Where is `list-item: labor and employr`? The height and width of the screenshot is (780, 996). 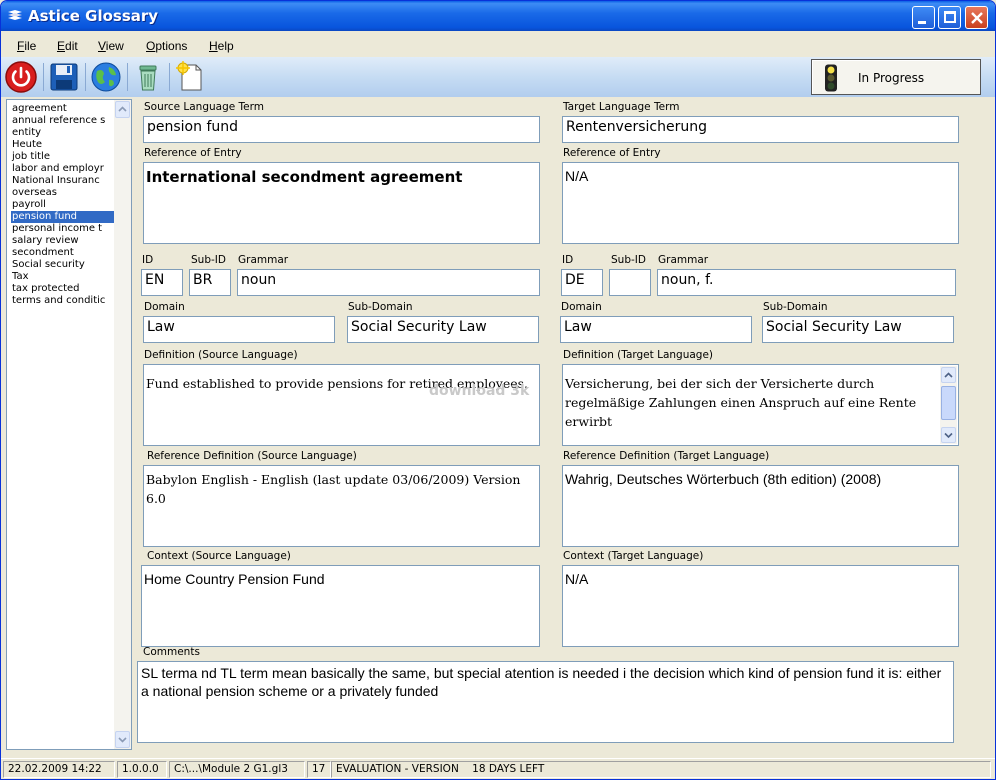
list-item: labor and employr is located at coordinates (62, 169).